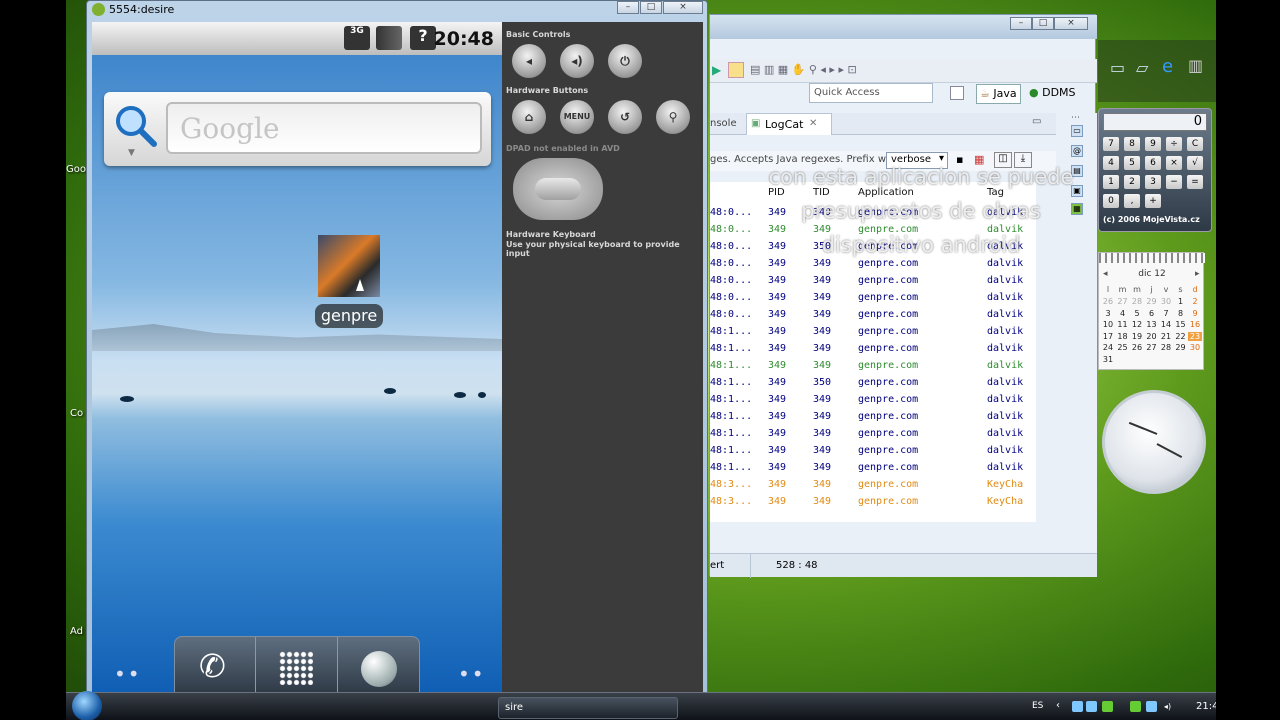 The image size is (1280, 720). I want to click on emulator-minimize-button: –, so click(628, 7).